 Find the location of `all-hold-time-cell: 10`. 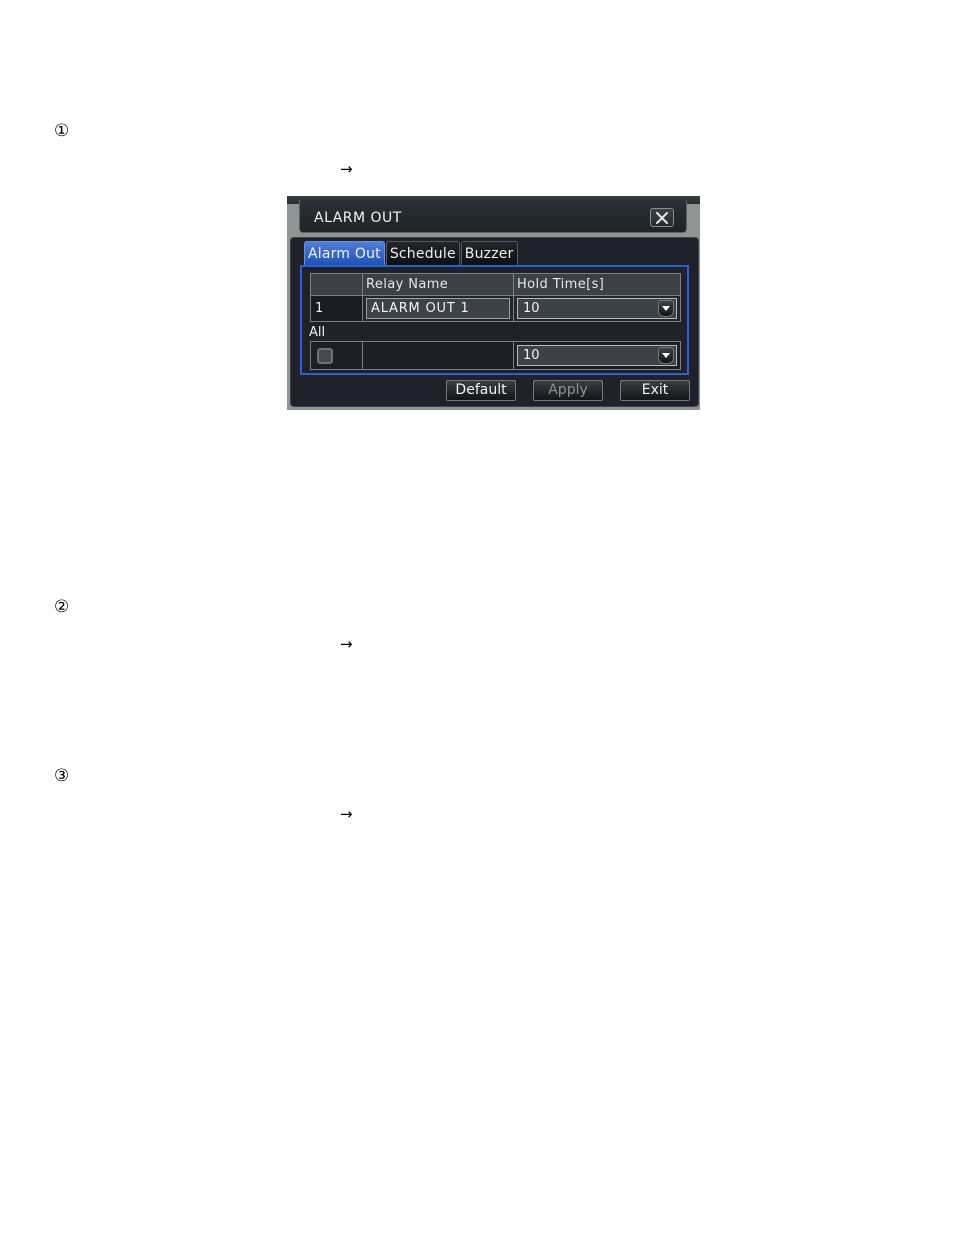

all-hold-time-cell: 10 is located at coordinates (597, 355).